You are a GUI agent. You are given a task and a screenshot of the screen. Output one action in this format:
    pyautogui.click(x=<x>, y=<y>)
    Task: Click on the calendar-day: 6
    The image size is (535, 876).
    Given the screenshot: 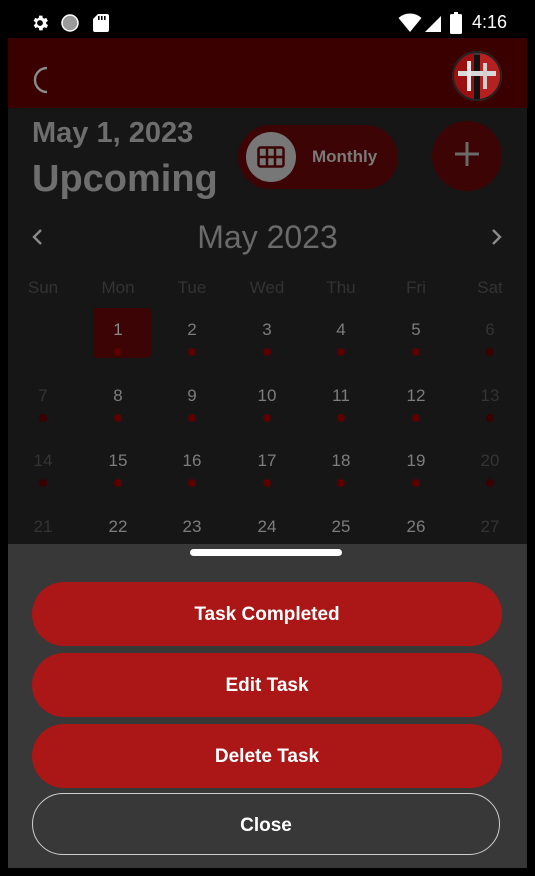 What is the action you would take?
    pyautogui.click(x=490, y=336)
    